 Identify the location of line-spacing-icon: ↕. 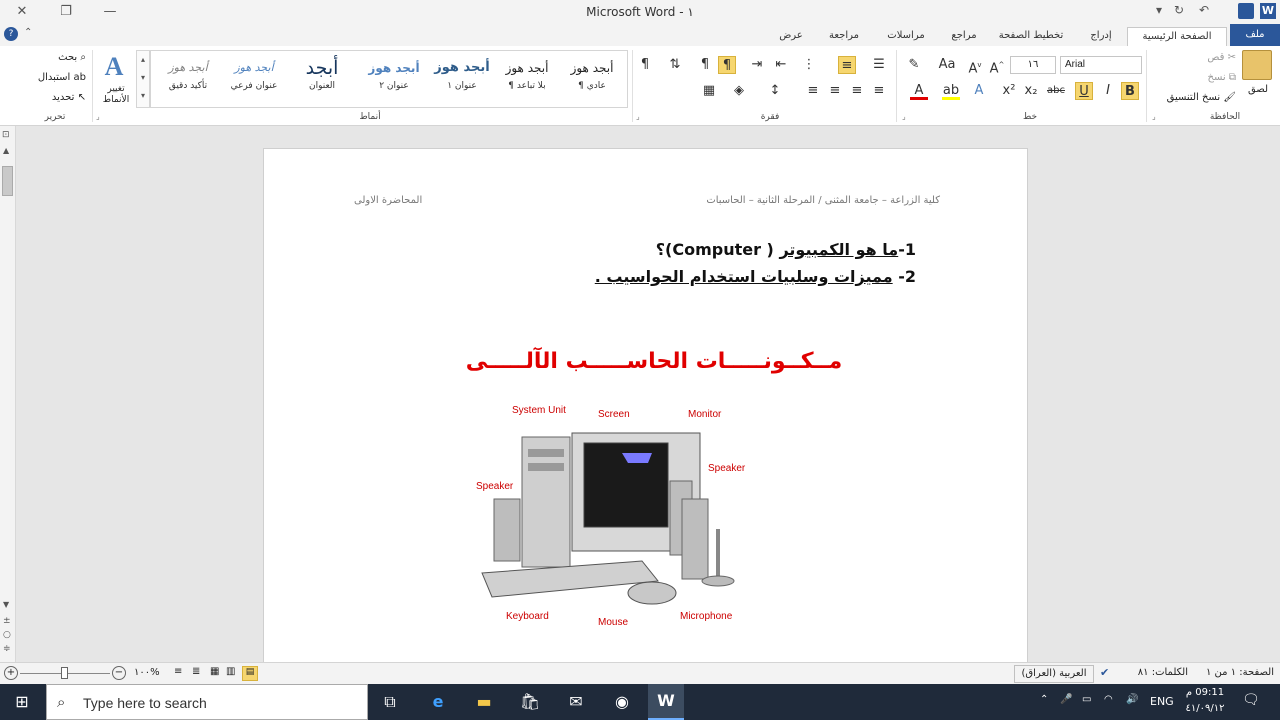
(775, 91).